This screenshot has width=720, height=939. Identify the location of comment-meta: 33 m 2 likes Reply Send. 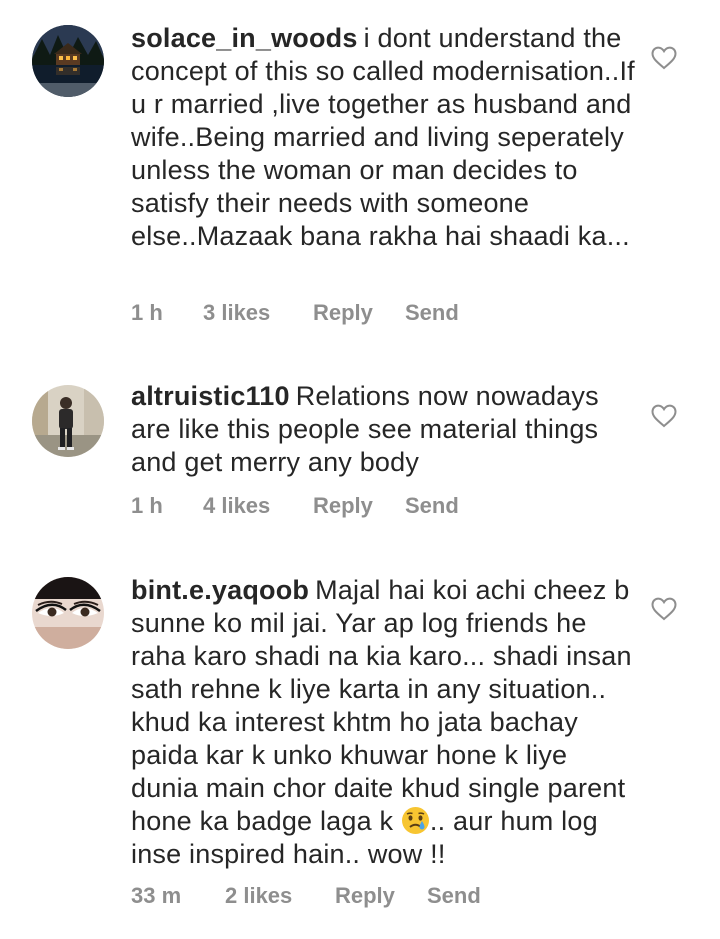
(306, 896).